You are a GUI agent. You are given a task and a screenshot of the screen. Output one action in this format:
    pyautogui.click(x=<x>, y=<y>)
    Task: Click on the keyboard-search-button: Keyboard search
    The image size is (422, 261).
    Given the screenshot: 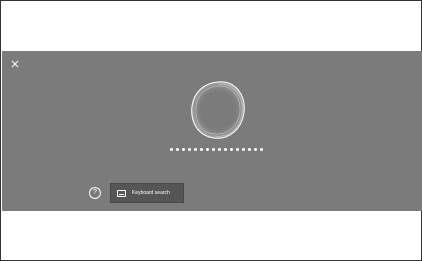 What is the action you would take?
    pyautogui.click(x=147, y=193)
    